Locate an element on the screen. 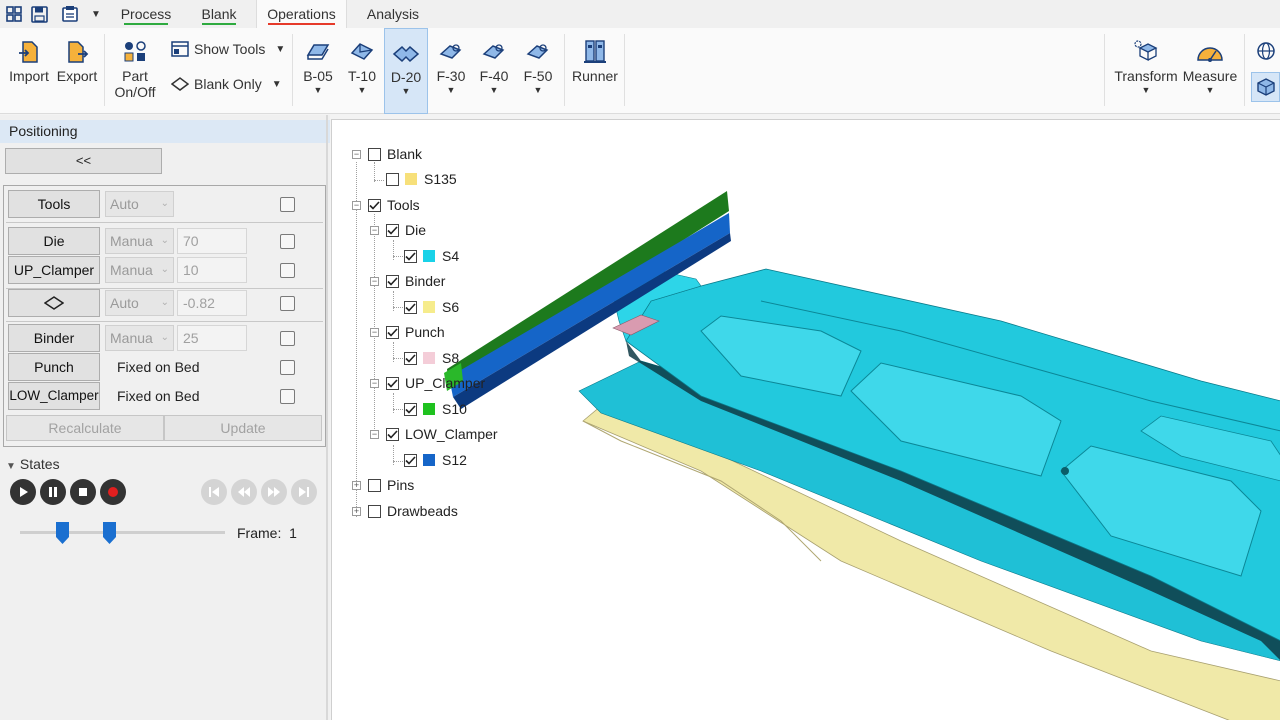 The image size is (1280, 720). die-button: Die is located at coordinates (54, 241).